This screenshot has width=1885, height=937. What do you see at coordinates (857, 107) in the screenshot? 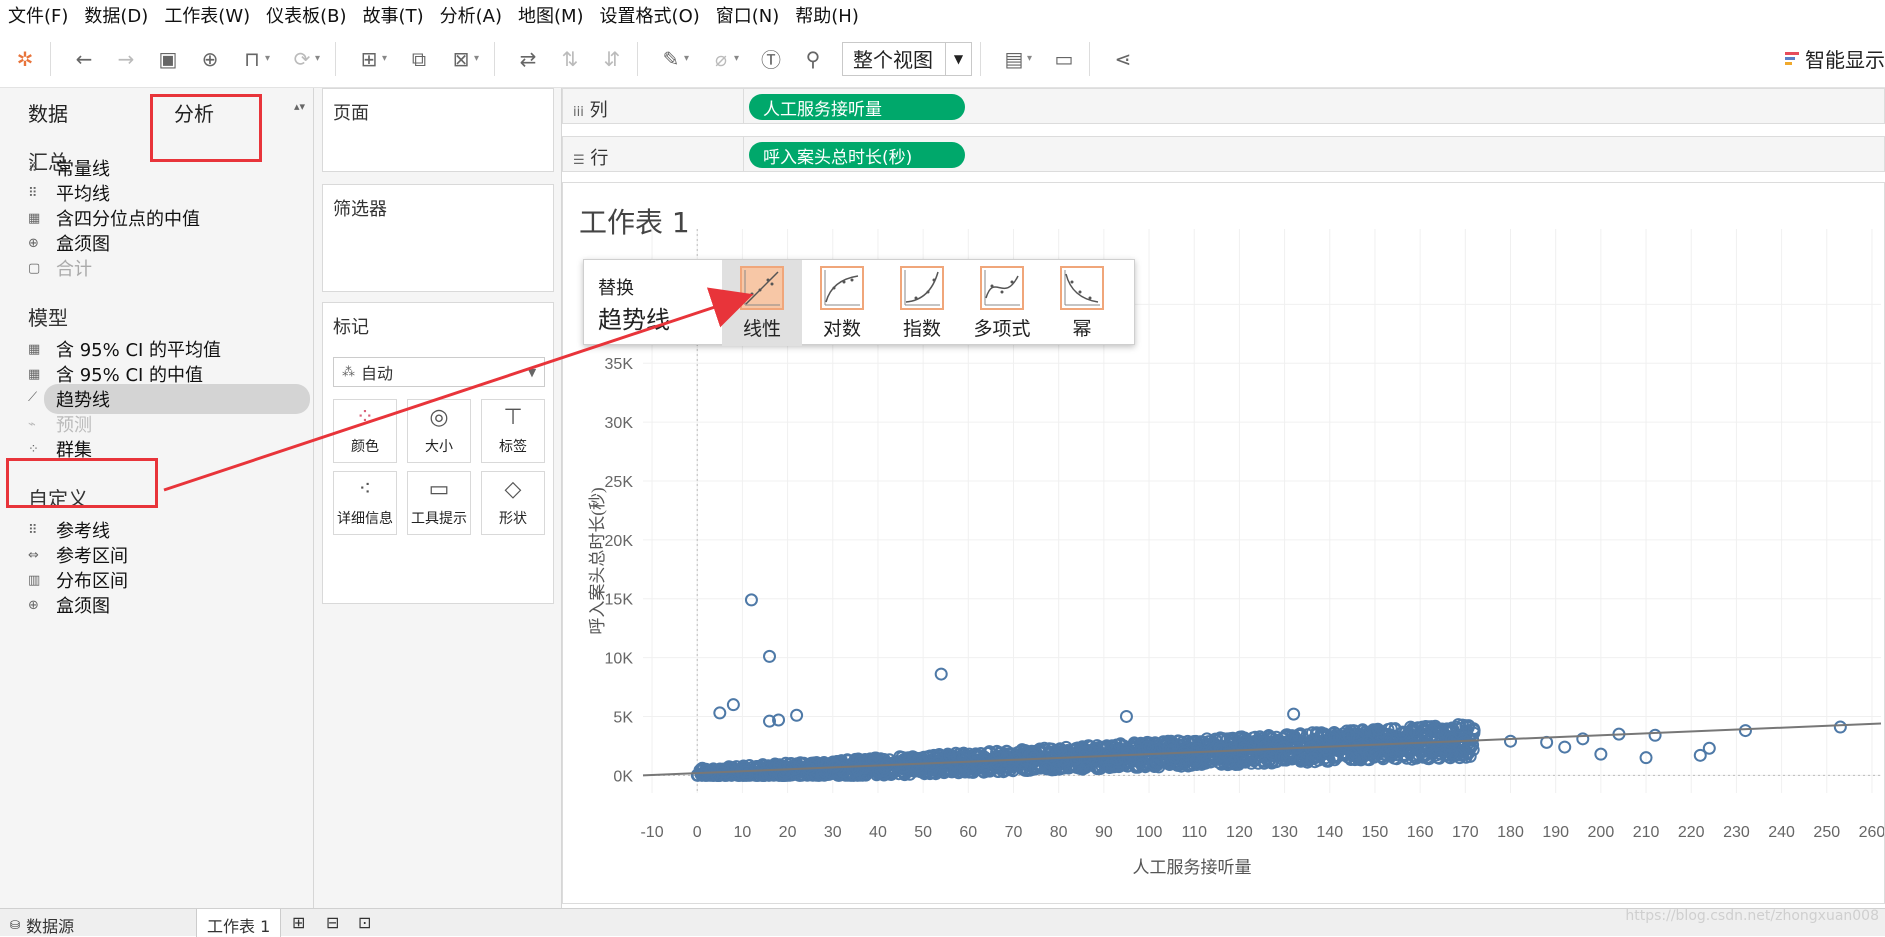
I see `columns-pill: 人工服务接听量` at bounding box center [857, 107].